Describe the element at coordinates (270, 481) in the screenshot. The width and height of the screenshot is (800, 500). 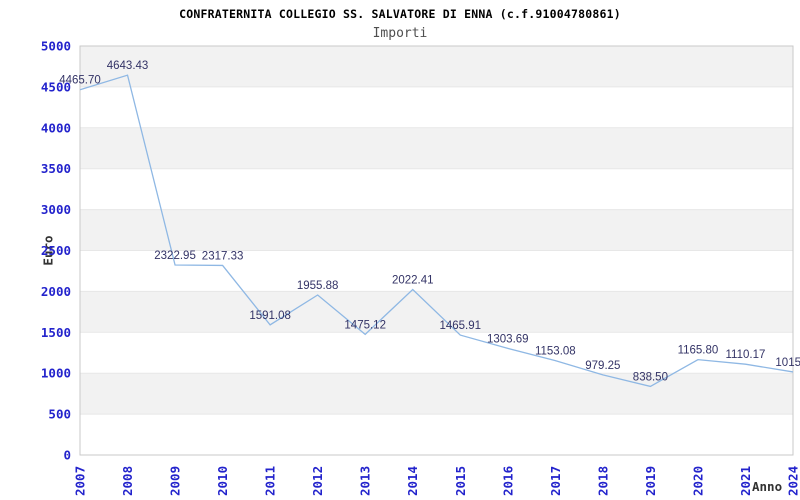
I see `x-tick-label: 2011` at that location.